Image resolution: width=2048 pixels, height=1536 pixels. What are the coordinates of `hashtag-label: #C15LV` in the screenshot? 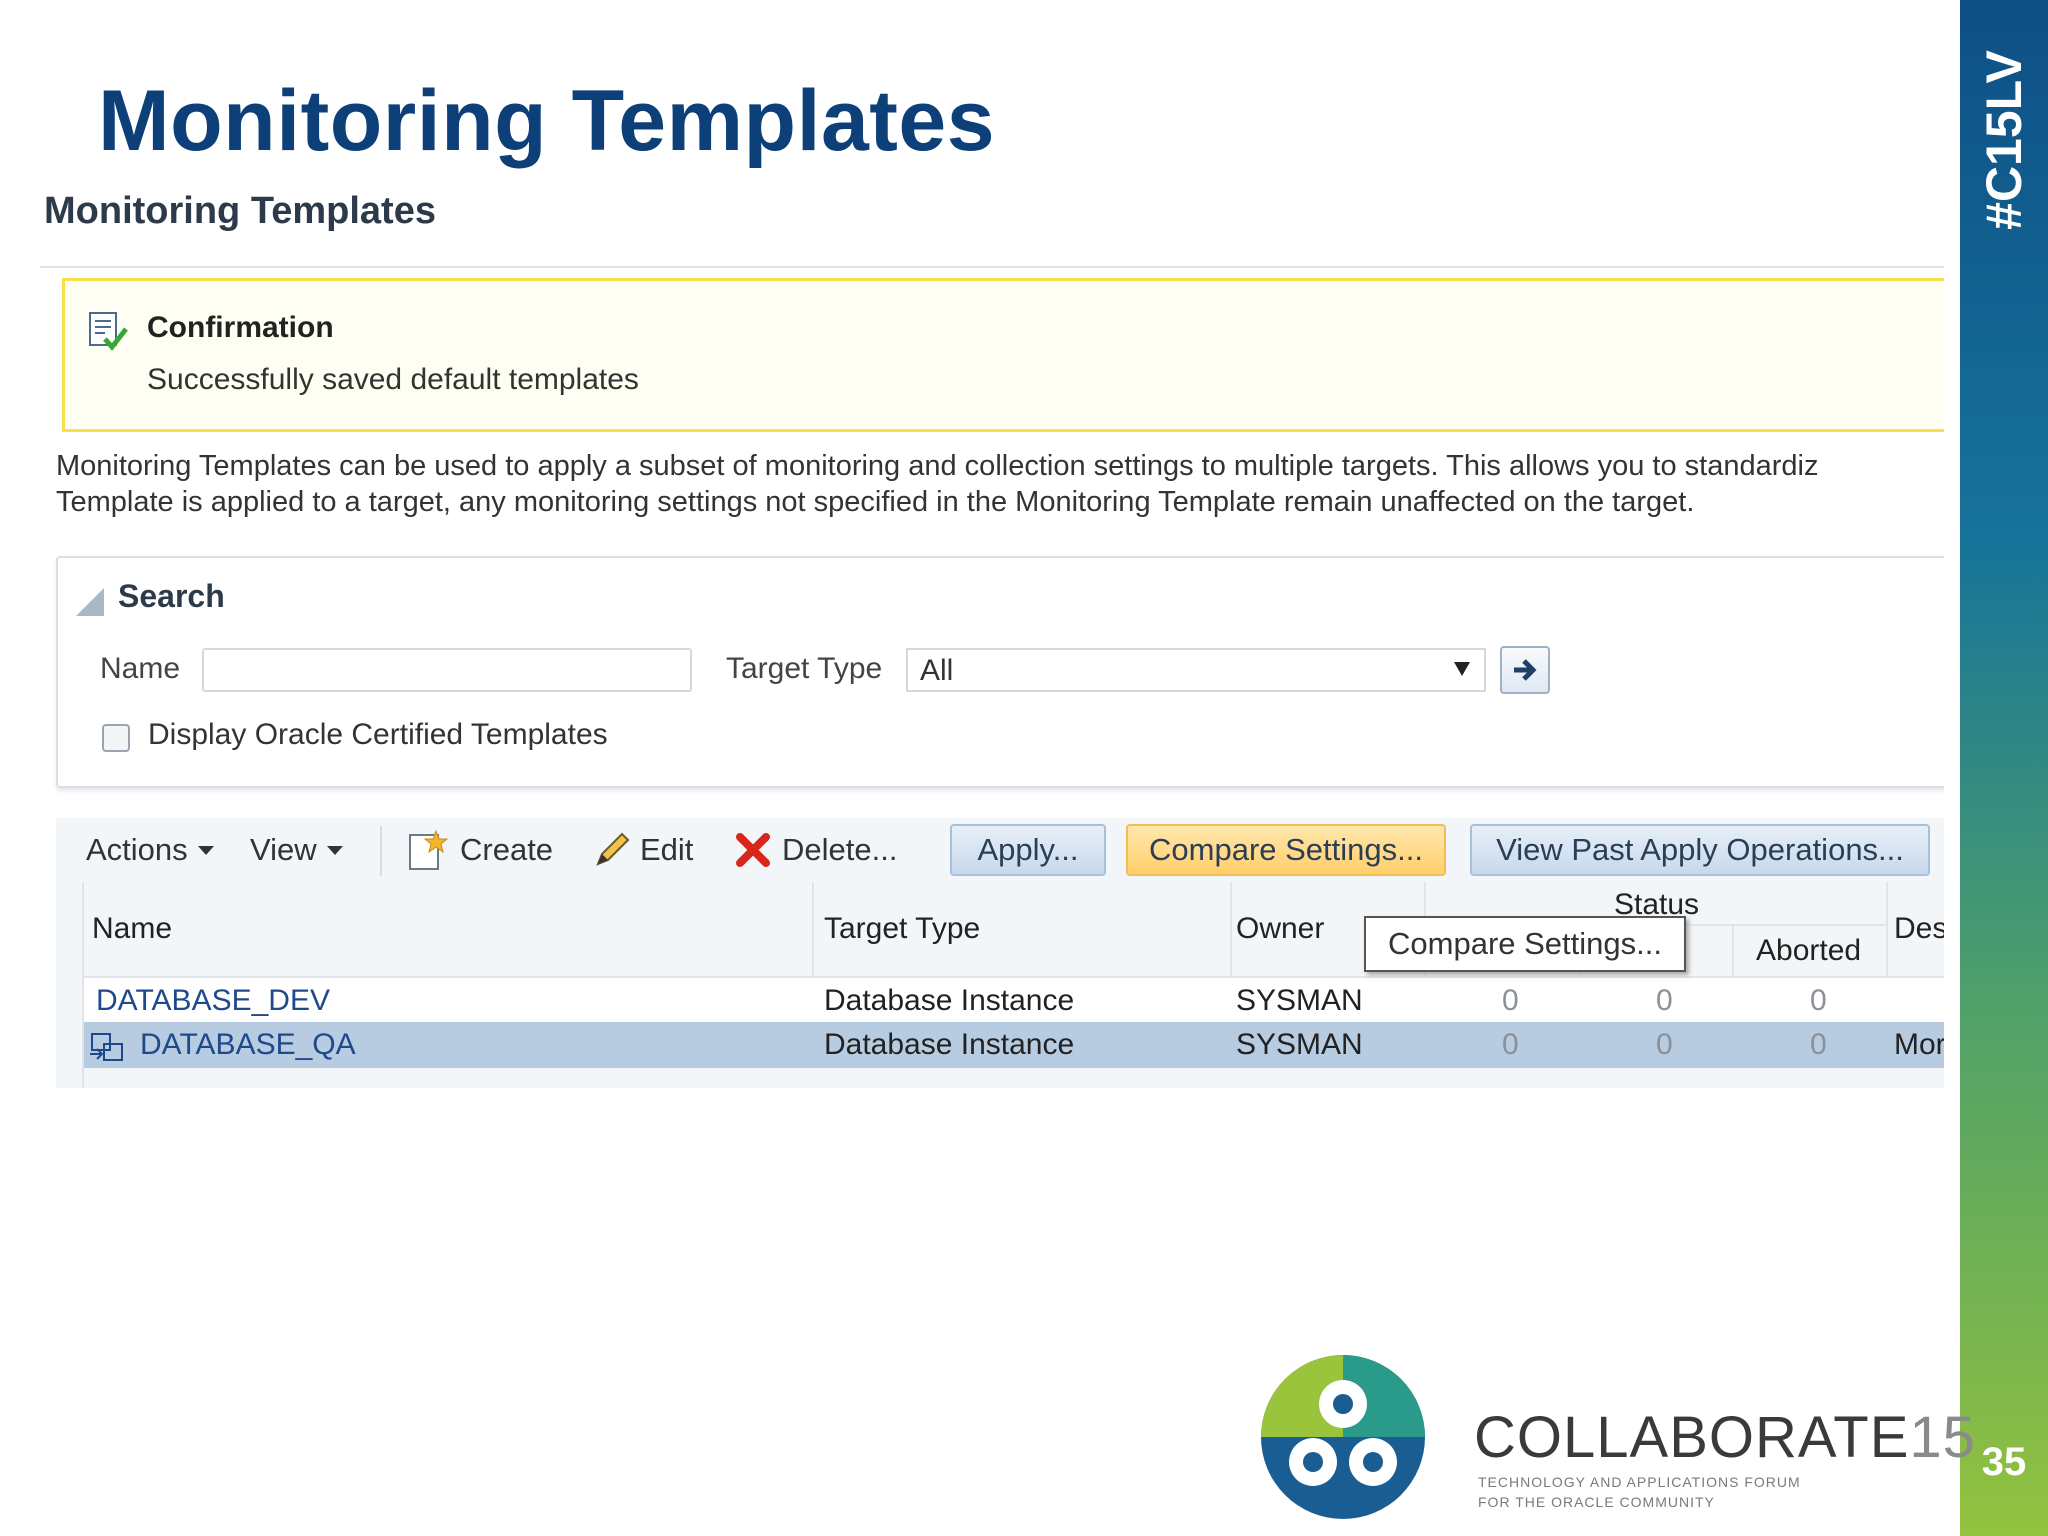 It's located at (2004, 140).